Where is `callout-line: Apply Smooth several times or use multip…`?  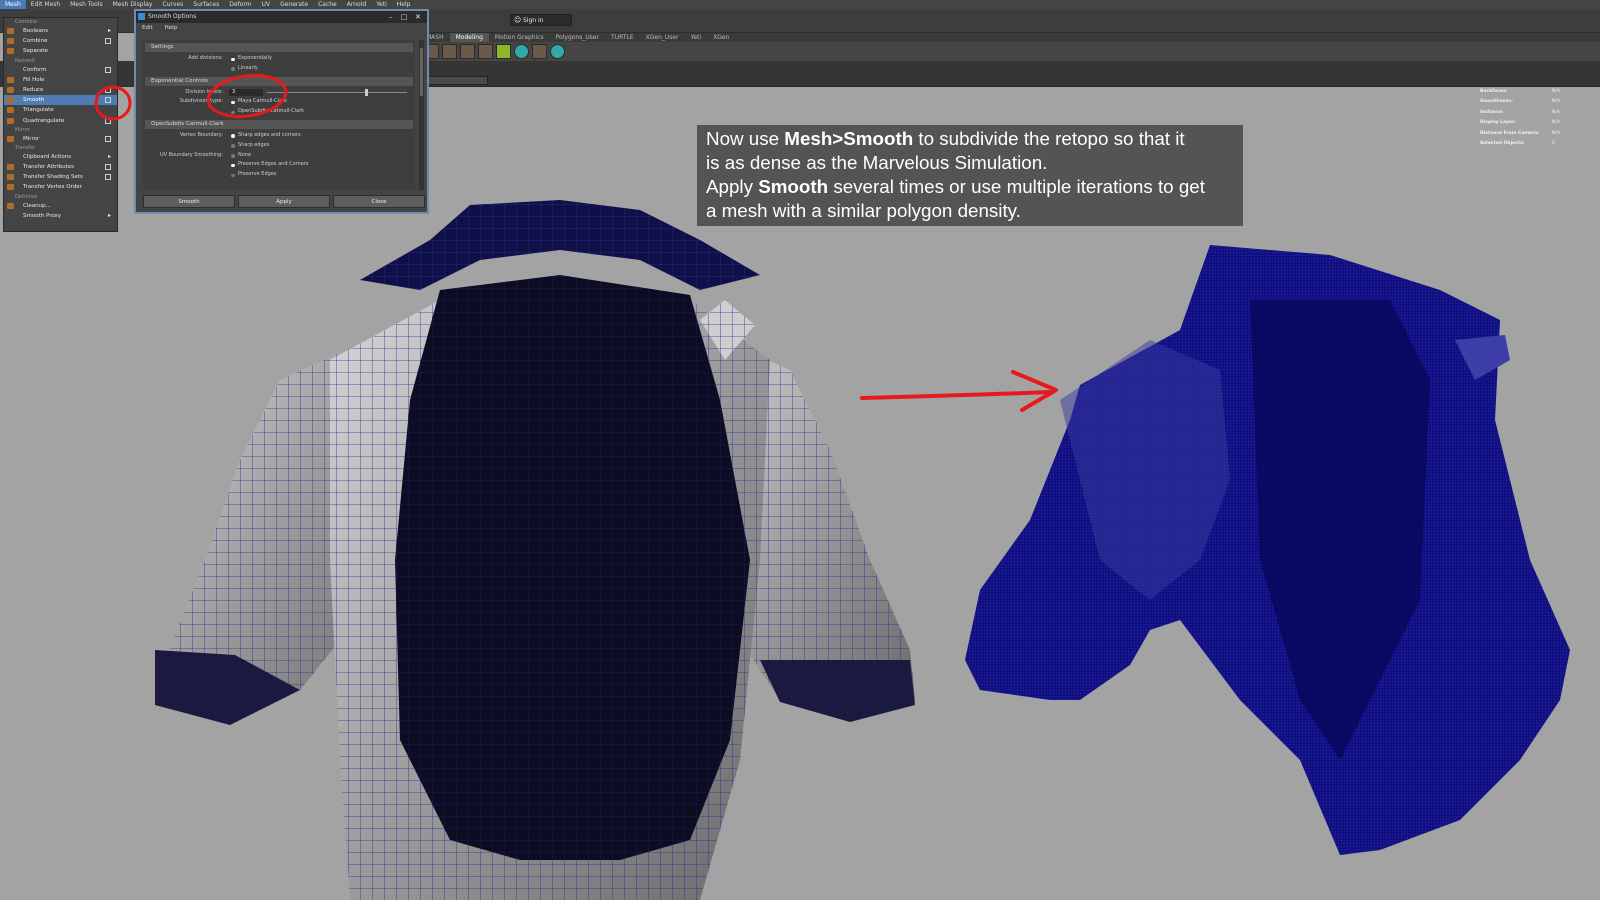 callout-line: Apply Smooth several times or use multip… is located at coordinates (974, 187).